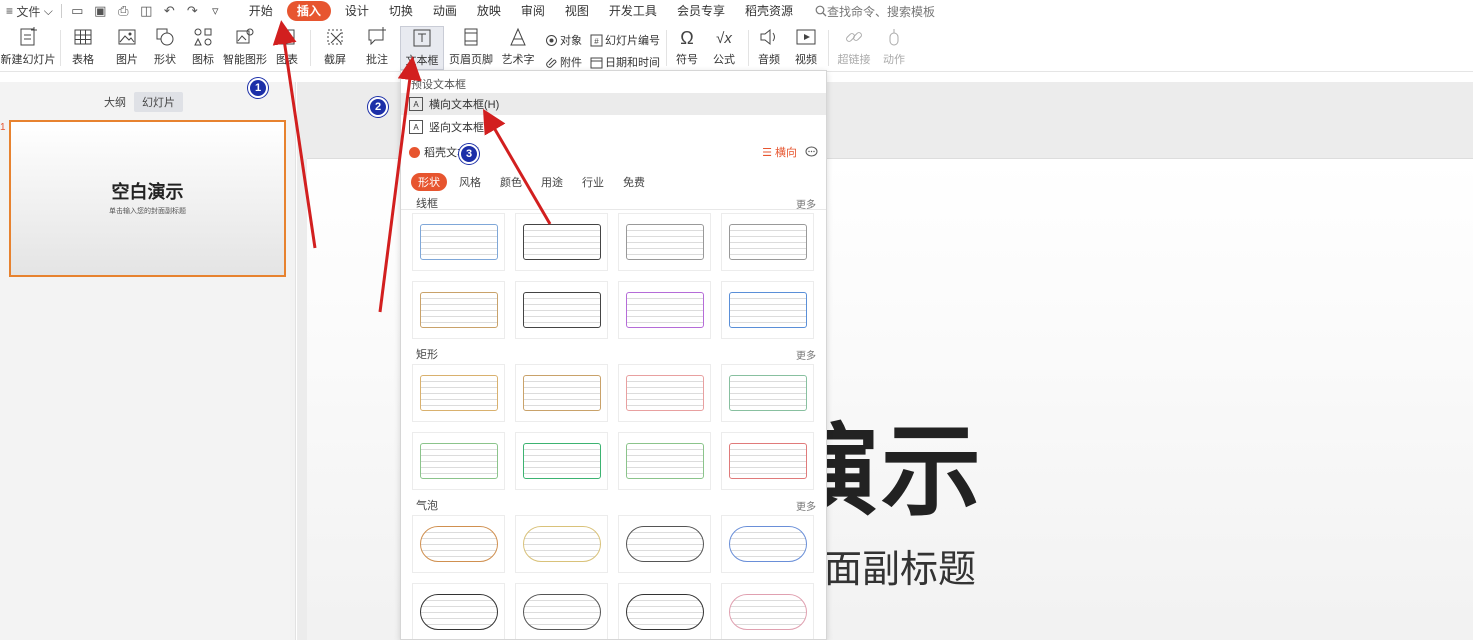  I want to click on new-slide-button: 新建幻灯片, so click(28, 48).